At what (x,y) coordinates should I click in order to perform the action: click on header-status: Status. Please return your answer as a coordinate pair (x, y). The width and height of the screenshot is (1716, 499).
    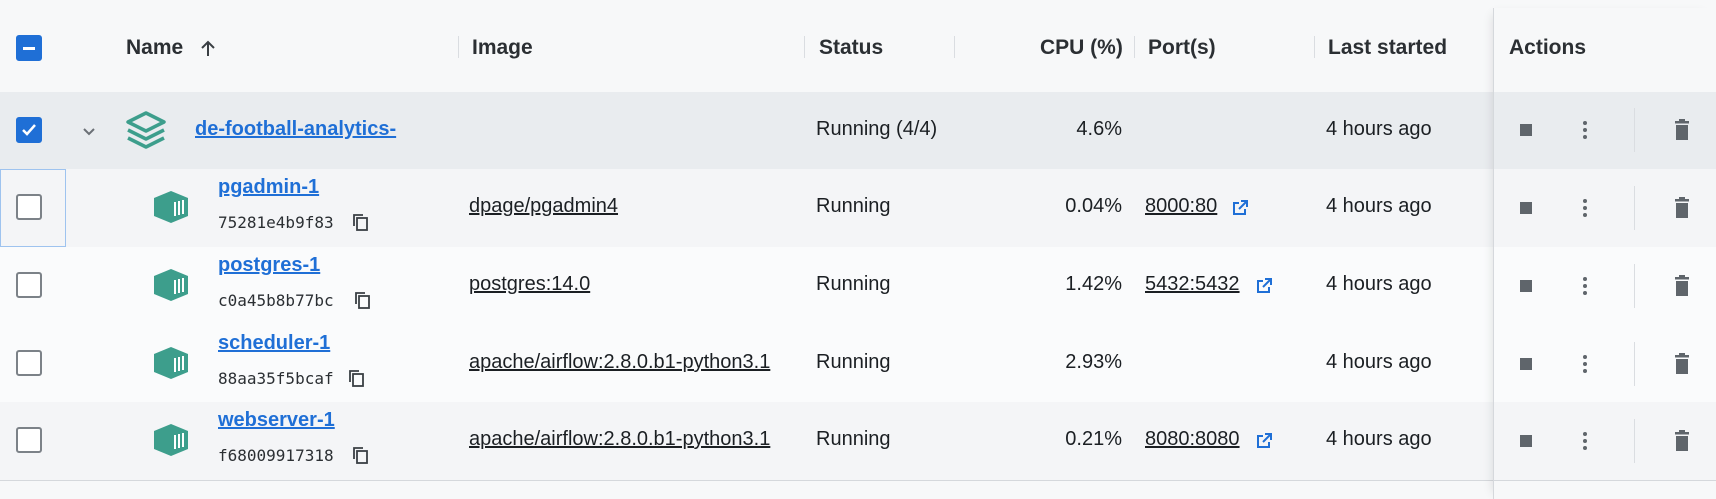
    Looking at the image, I should click on (851, 48).